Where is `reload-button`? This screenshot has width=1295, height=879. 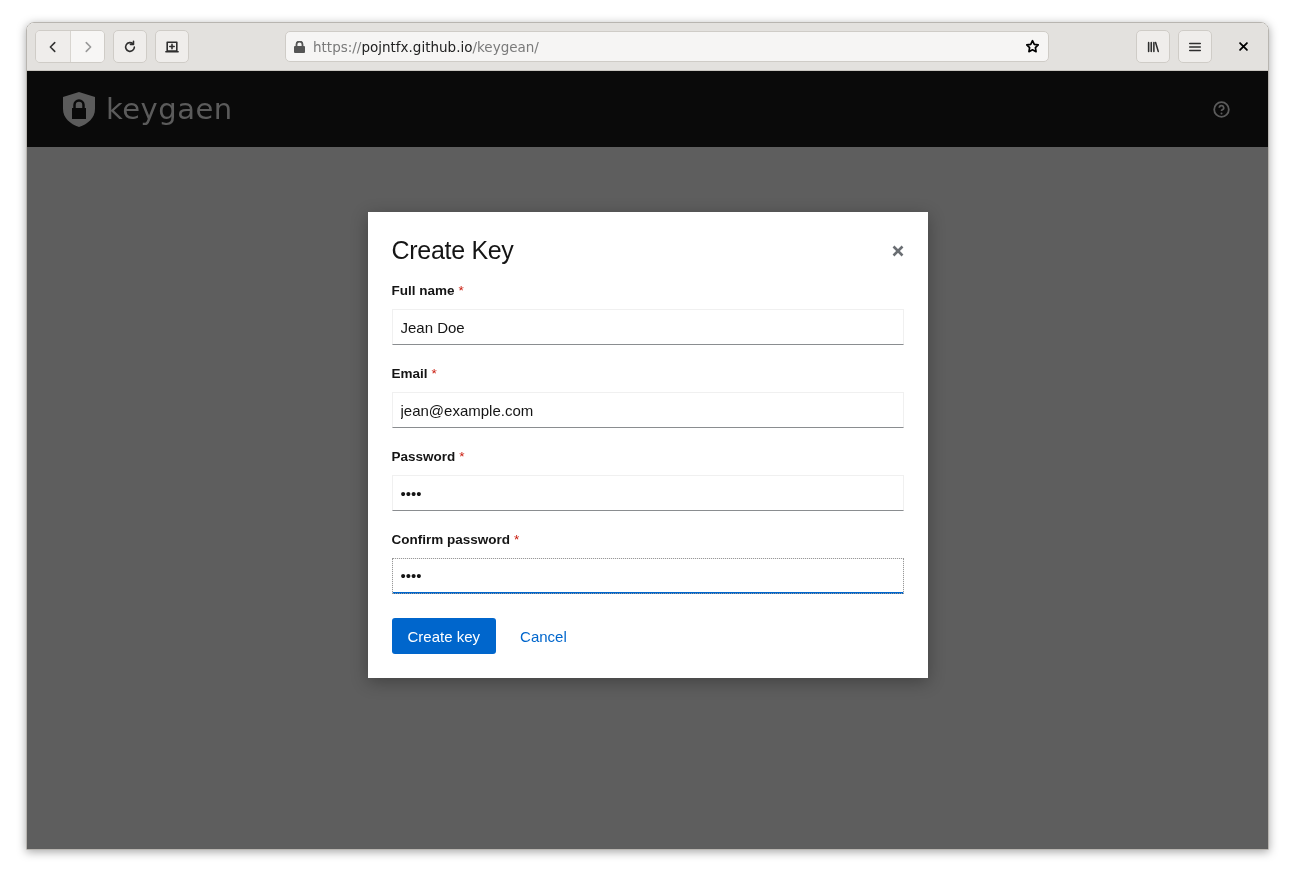 reload-button is located at coordinates (130, 46).